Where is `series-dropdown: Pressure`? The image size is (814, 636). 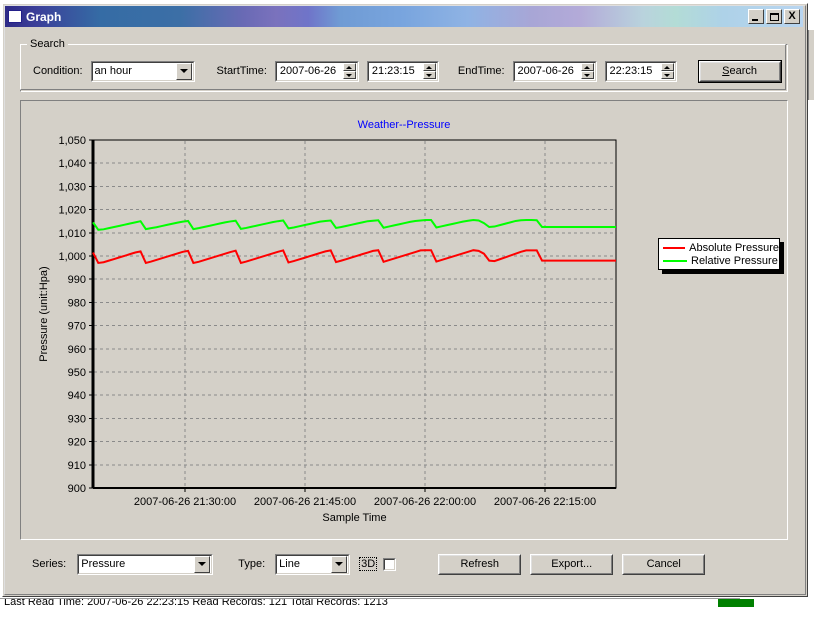 series-dropdown: Pressure is located at coordinates (145, 564).